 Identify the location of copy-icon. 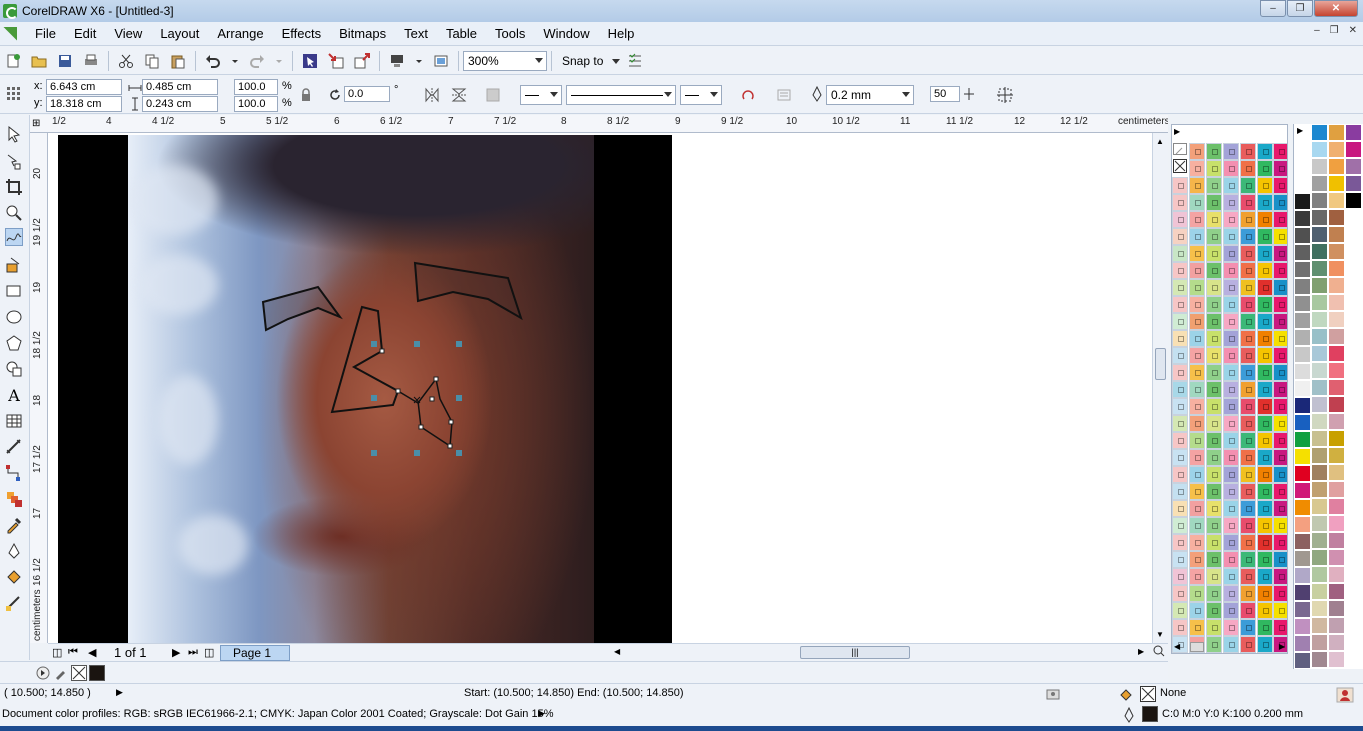
(152, 61).